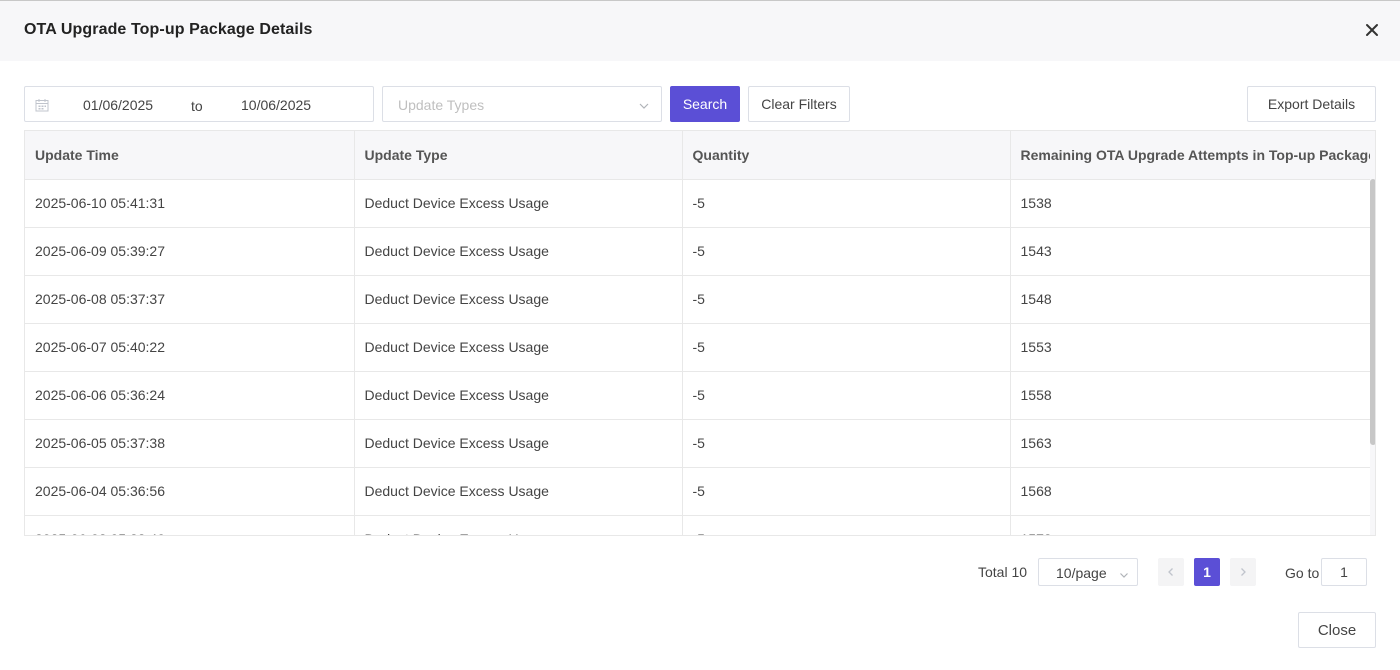  What do you see at coordinates (1190, 203) in the screenshot?
I see `table-cell: 1538` at bounding box center [1190, 203].